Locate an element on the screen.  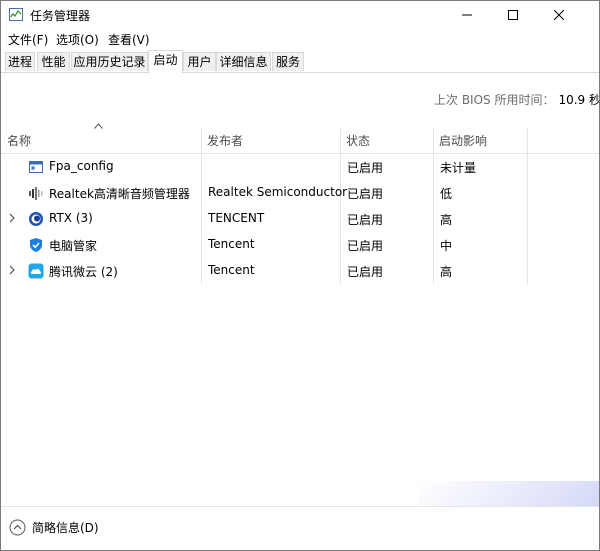
row-name: 电脑管家 is located at coordinates (73, 246).